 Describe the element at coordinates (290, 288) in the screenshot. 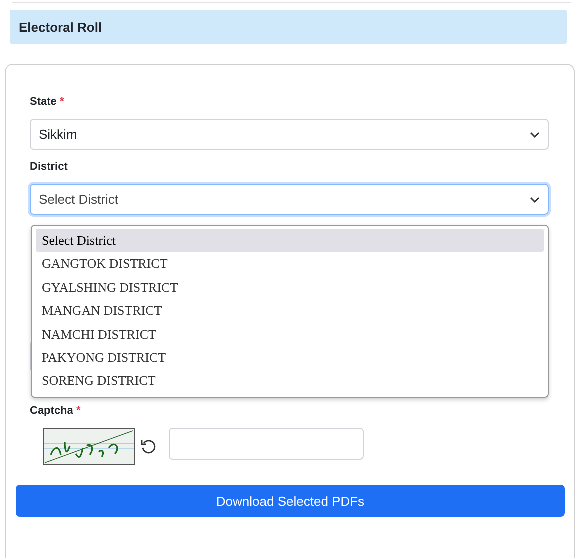

I see `dropdown-option: GYALSHING DISTRICT` at that location.